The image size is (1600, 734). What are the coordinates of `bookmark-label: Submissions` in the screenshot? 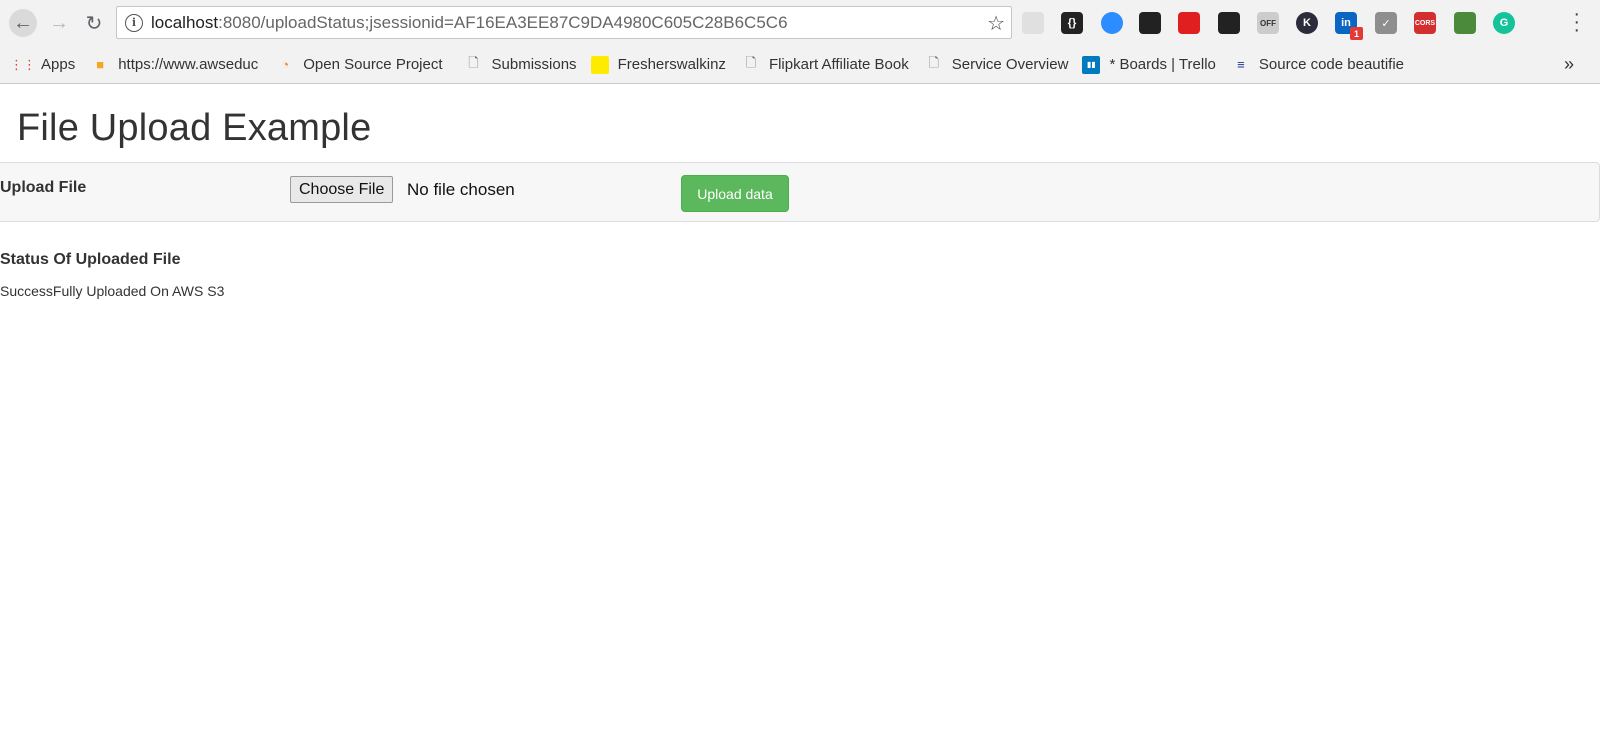 It's located at (534, 64).